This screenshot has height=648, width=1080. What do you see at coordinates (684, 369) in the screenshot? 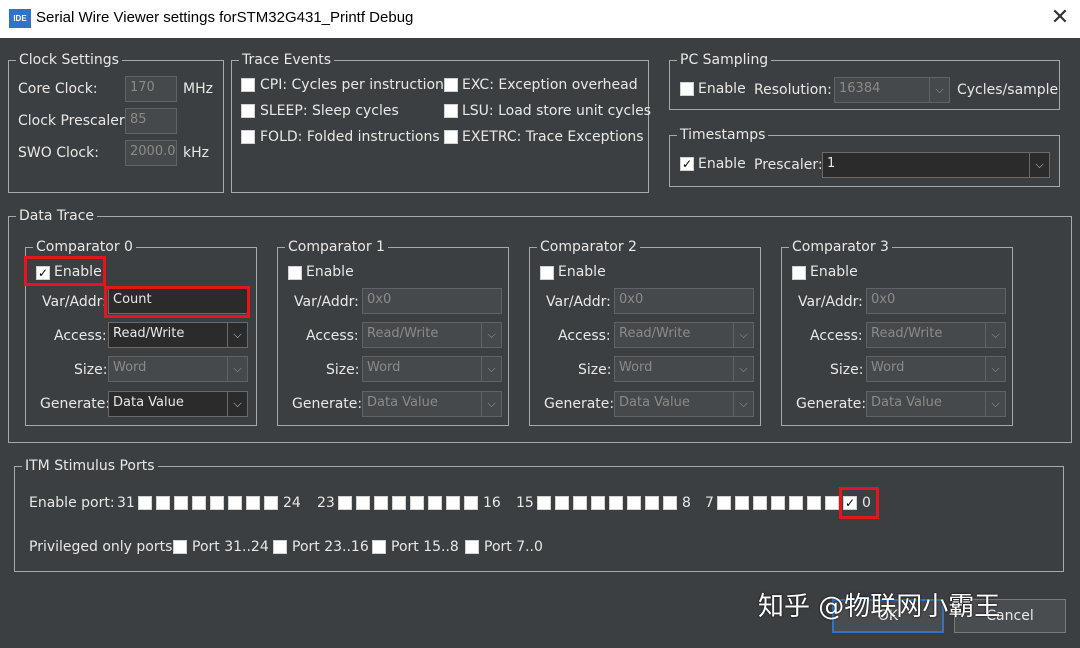
I see `comparator-2-size-select: Word ⌵` at bounding box center [684, 369].